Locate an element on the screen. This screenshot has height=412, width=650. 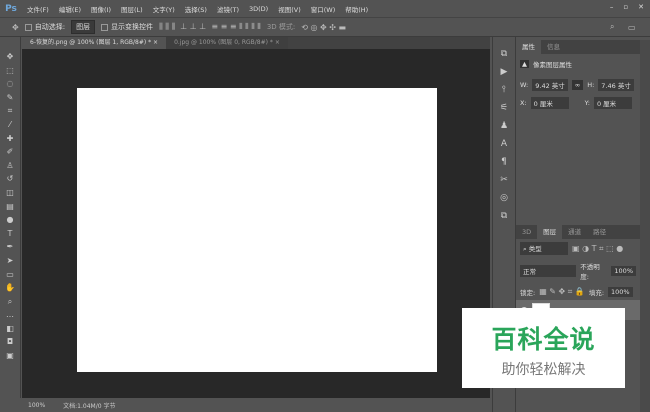
status-bar: 100% 文档:1.04M/0 字节 is located at coordinates (256, 405).